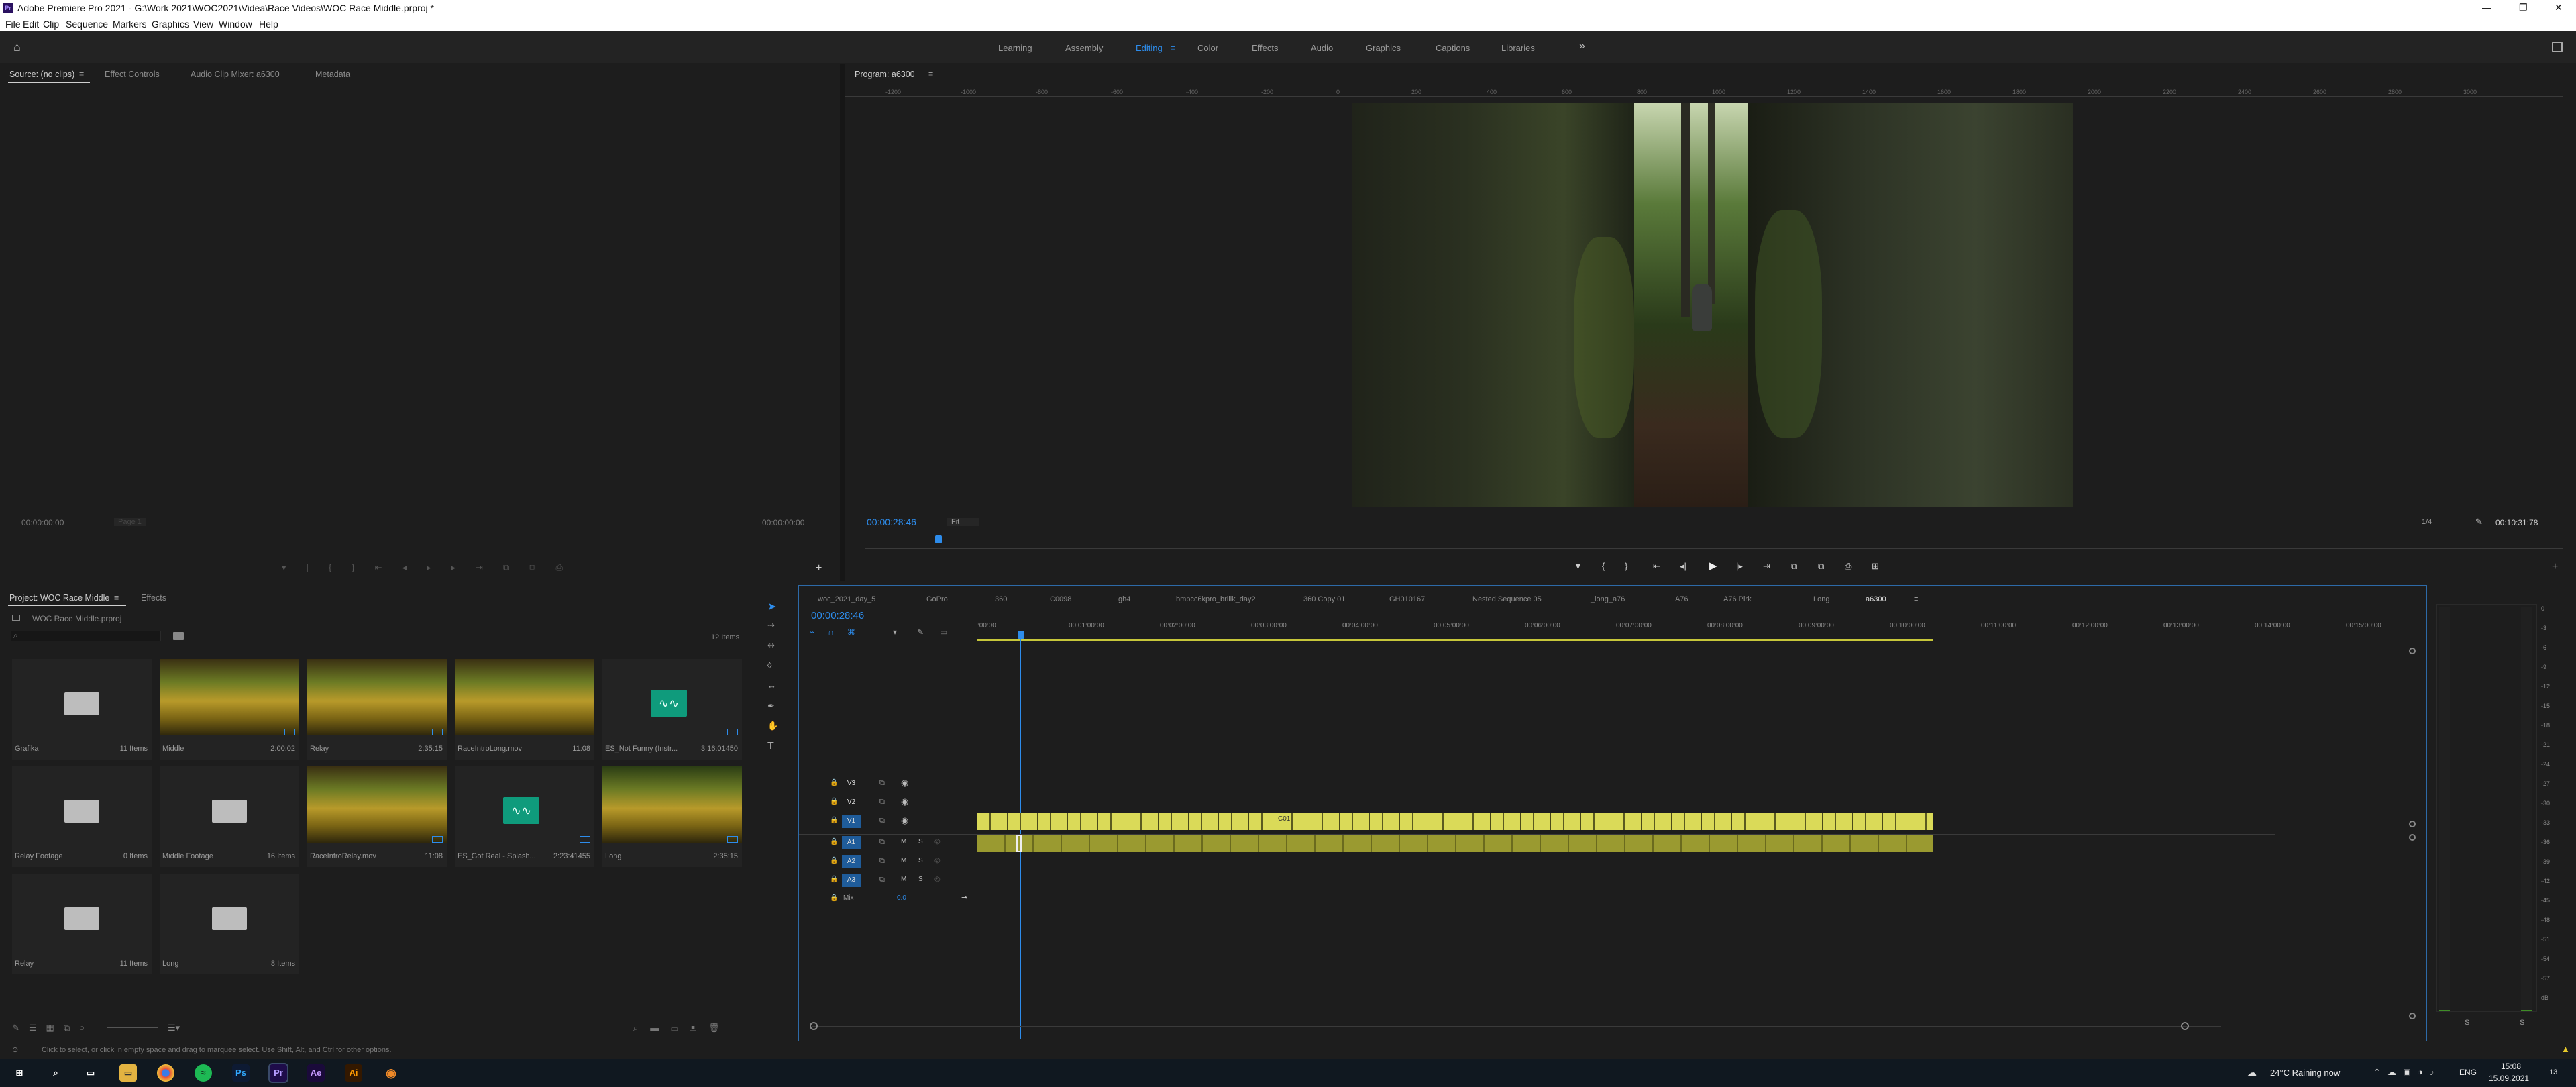 The height and width of the screenshot is (1087, 2576). I want to click on project-item: Grafika 11 Items, so click(82, 709).